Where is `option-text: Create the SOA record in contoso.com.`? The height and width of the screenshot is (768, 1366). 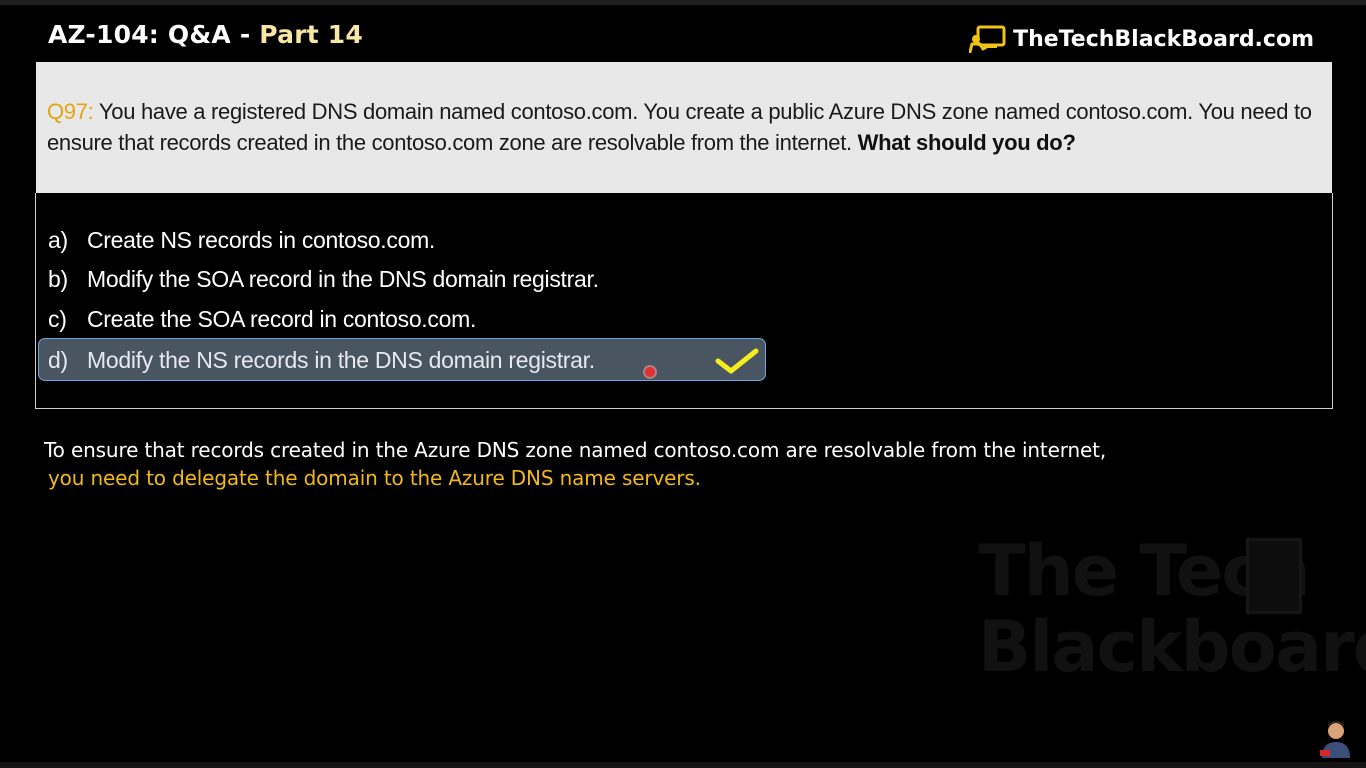 option-text: Create the SOA record in contoso.com. is located at coordinates (282, 319).